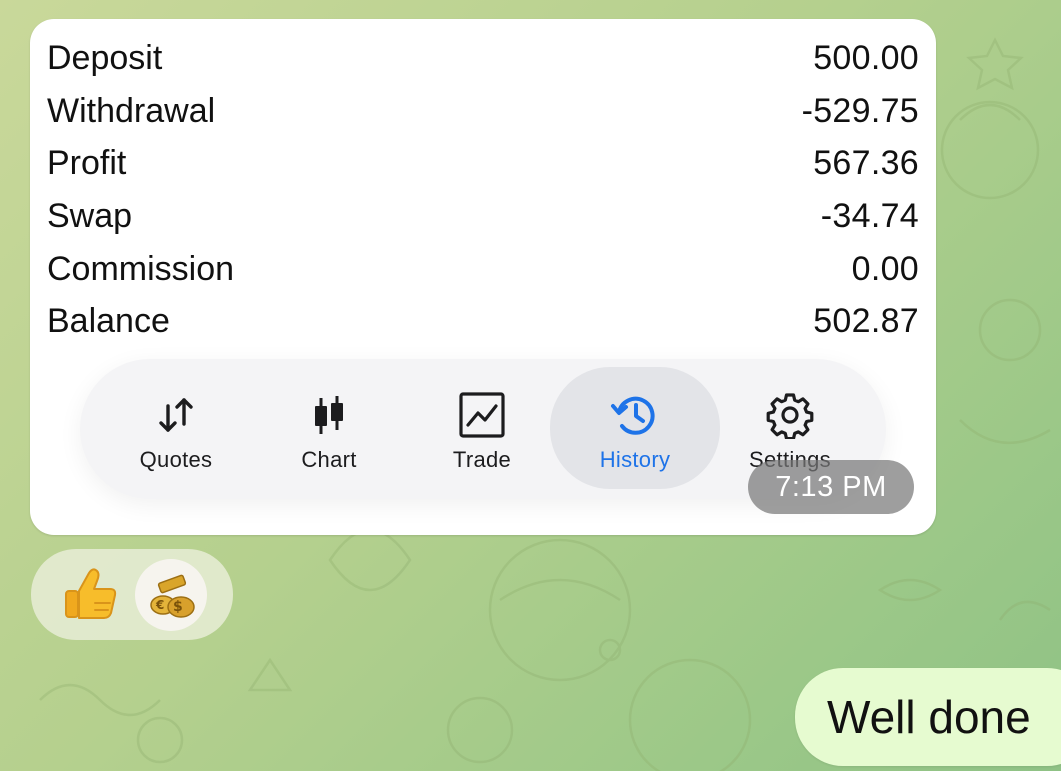 This screenshot has height=771, width=1061. Describe the element at coordinates (90, 594) in the screenshot. I see `thumbs-up-icon` at that location.